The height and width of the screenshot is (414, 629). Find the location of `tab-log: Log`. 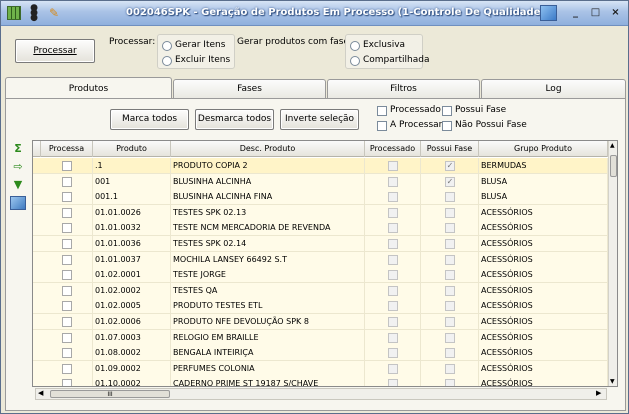

tab-log: Log is located at coordinates (553, 89).